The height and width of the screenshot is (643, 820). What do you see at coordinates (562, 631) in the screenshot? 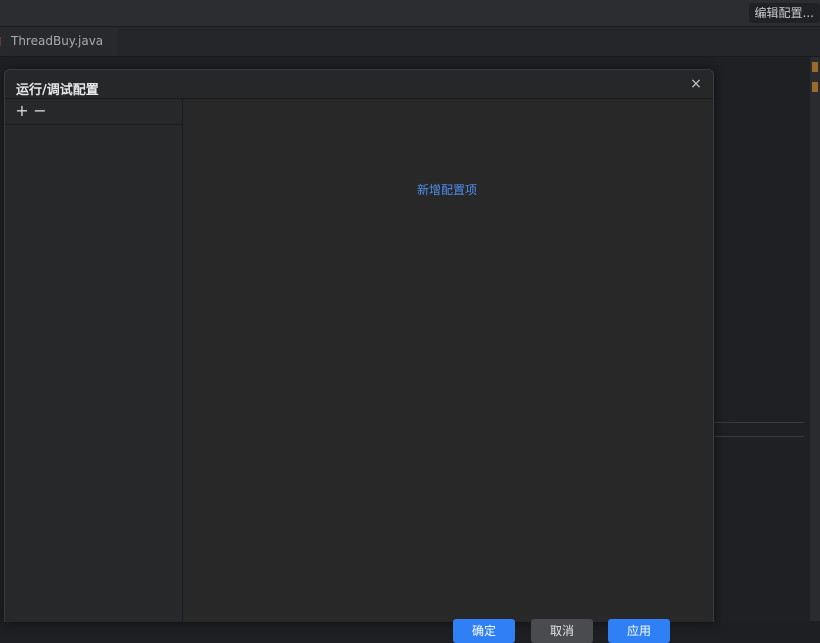
I see `cancel-button: 取消` at bounding box center [562, 631].